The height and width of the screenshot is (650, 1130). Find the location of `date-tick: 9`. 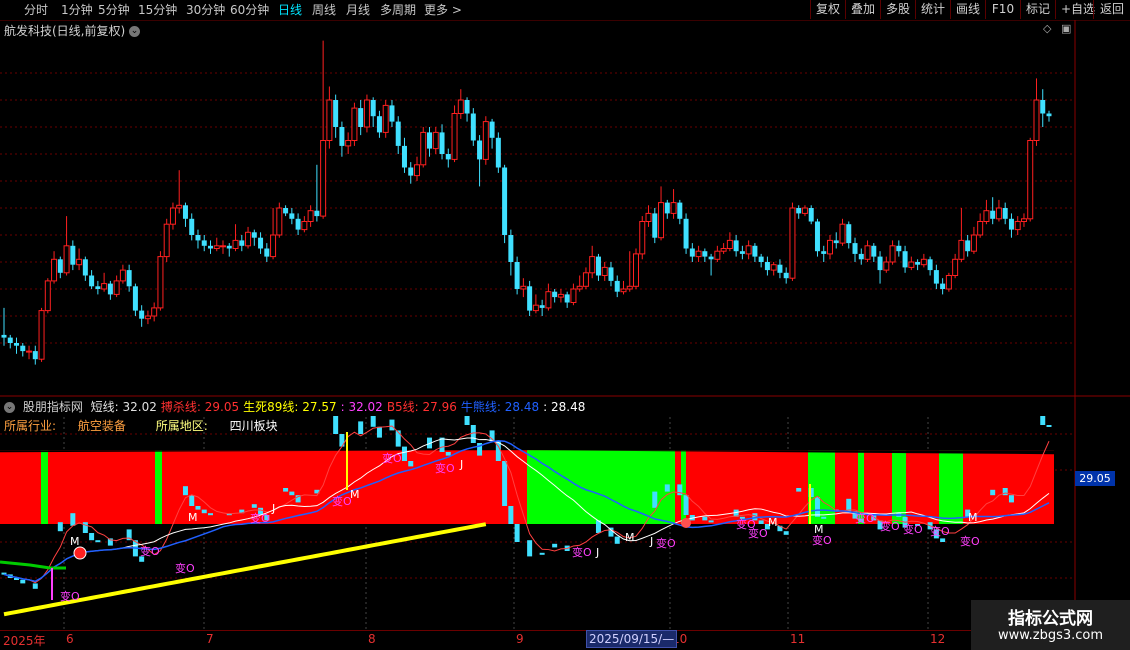

date-tick: 9 is located at coordinates (520, 639).